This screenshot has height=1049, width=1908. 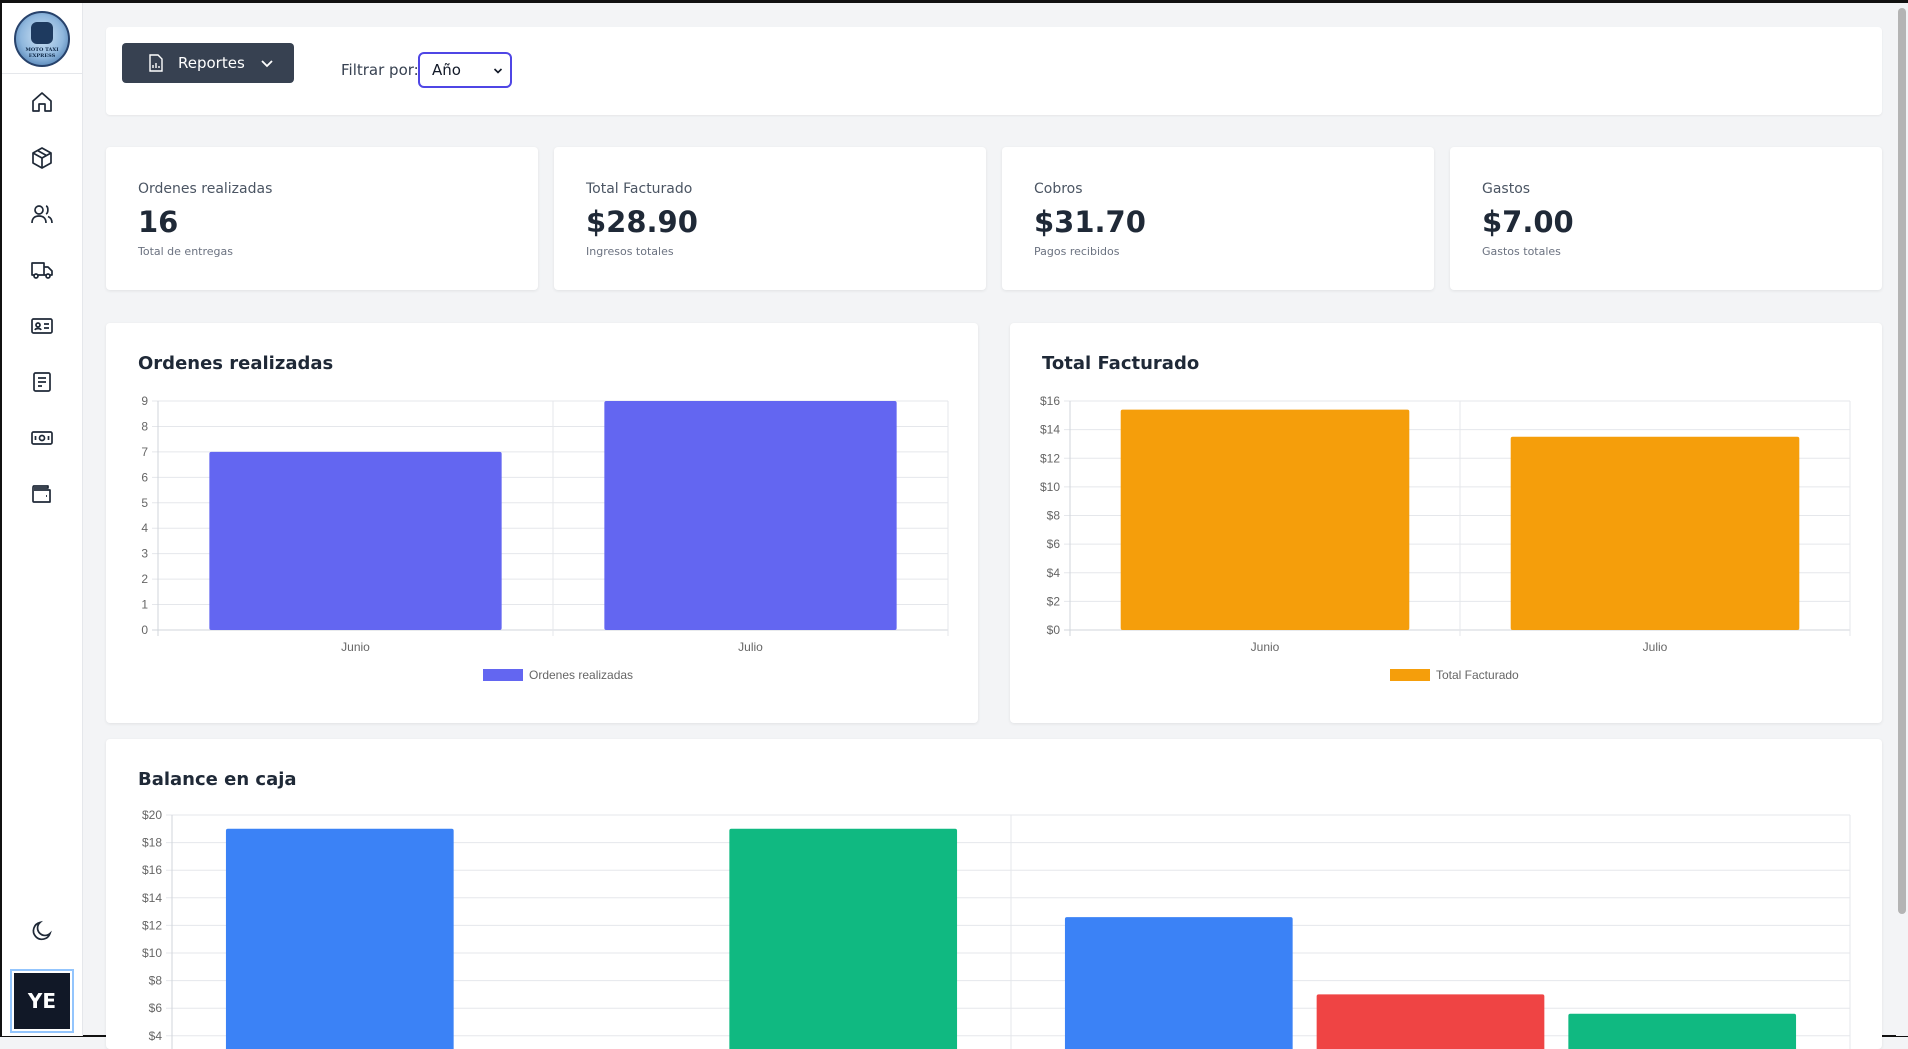 I want to click on stat-card-expenses: Gastos $7.00 Gastos totales, so click(x=1666, y=218).